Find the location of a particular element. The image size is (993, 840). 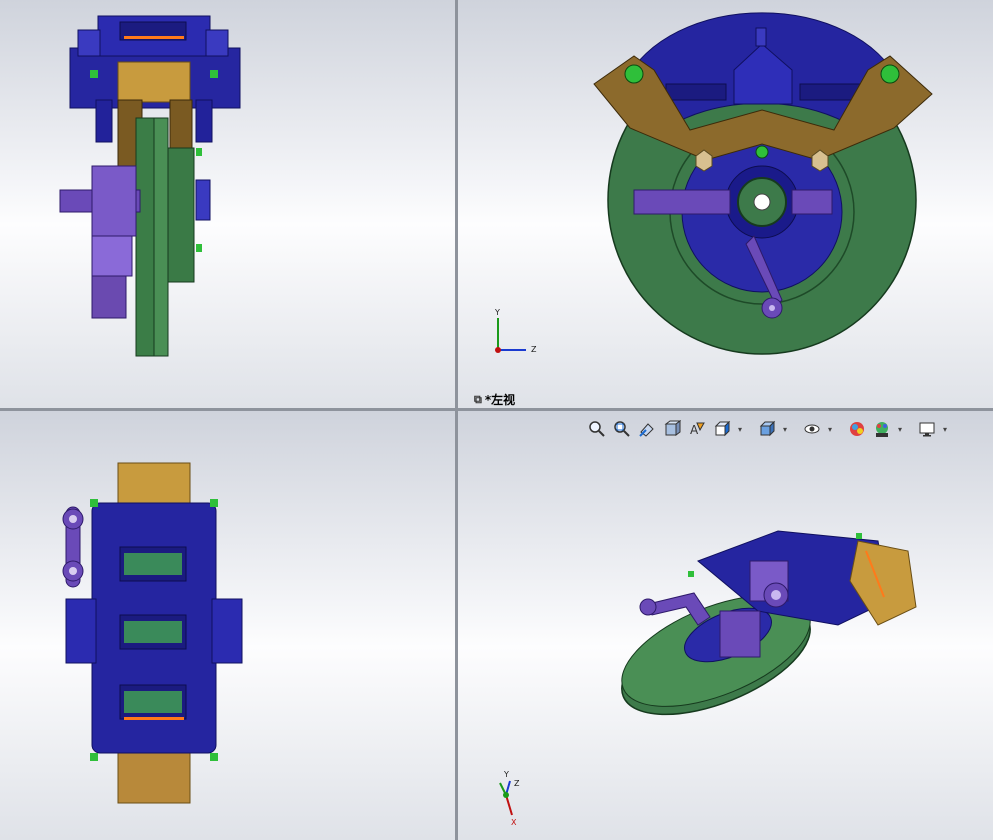

view-name: *左视 is located at coordinates (500, 400).